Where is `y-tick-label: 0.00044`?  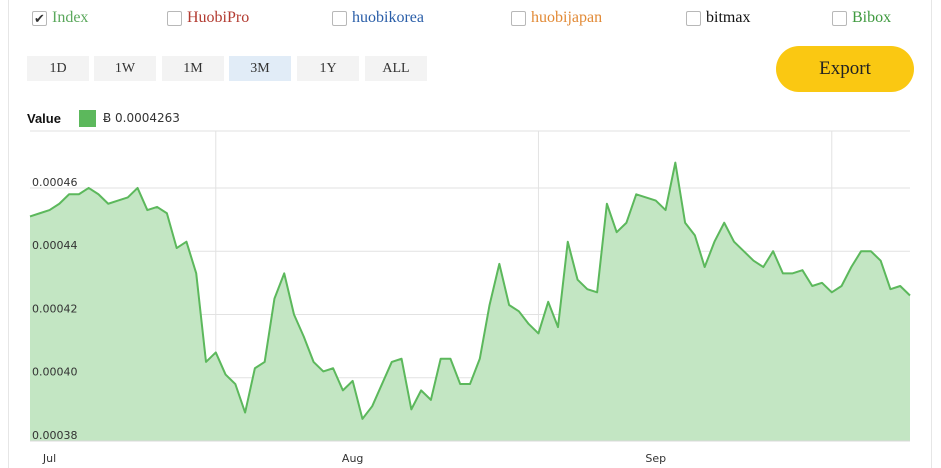 y-tick-label: 0.00044 is located at coordinates (55, 245).